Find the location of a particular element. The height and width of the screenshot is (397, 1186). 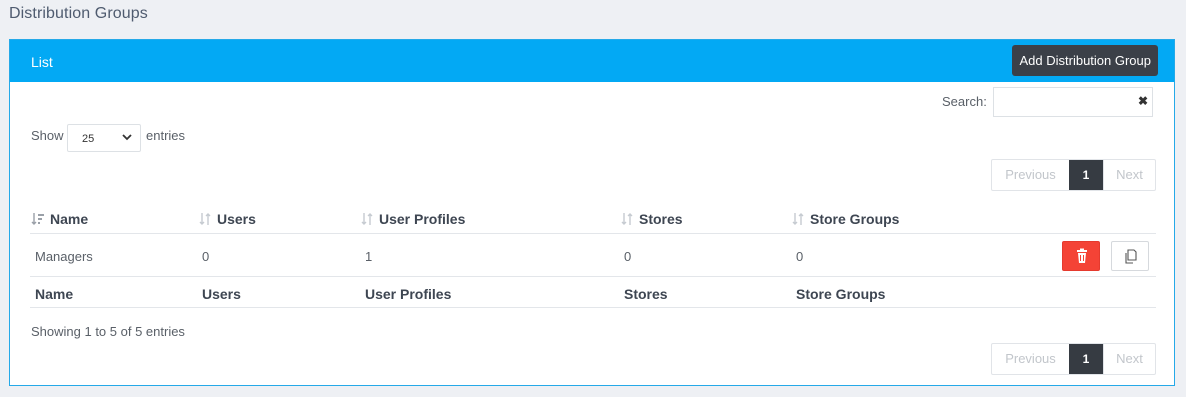

entries-label: entries is located at coordinates (166, 135).